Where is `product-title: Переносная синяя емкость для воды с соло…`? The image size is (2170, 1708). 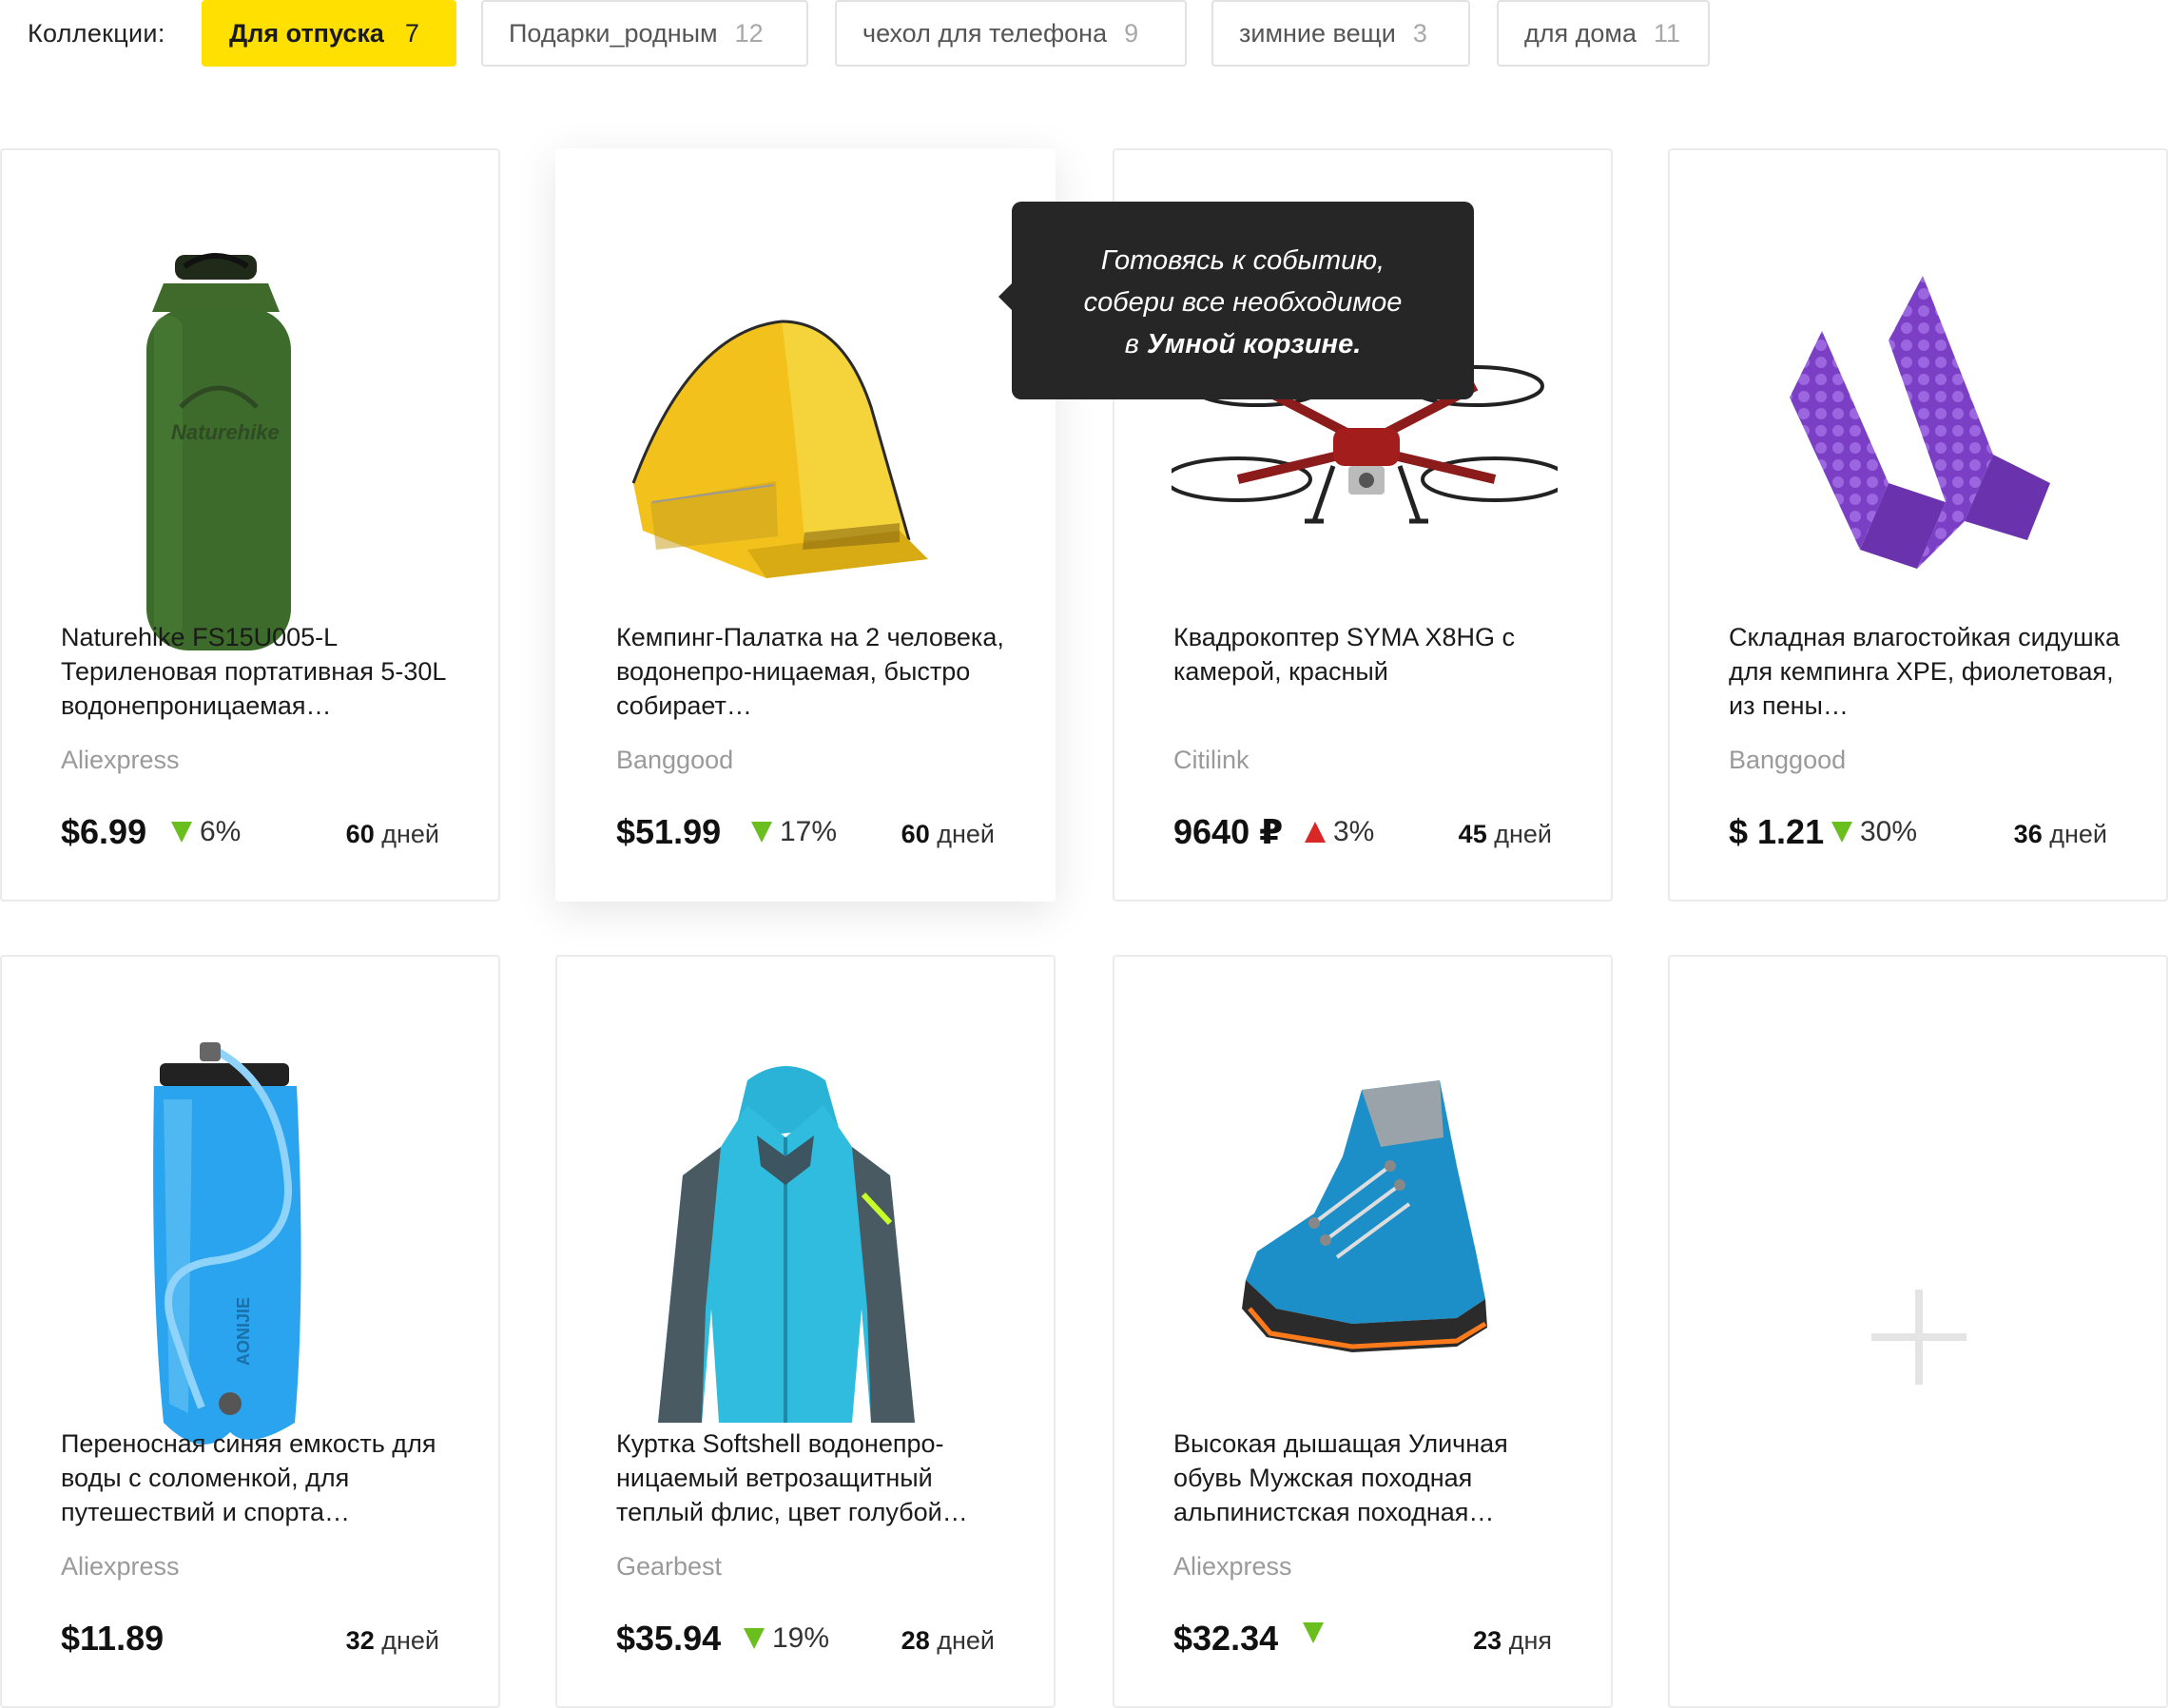
product-title: Переносная синяя емкость для воды с соло… is located at coordinates (260, 1478).